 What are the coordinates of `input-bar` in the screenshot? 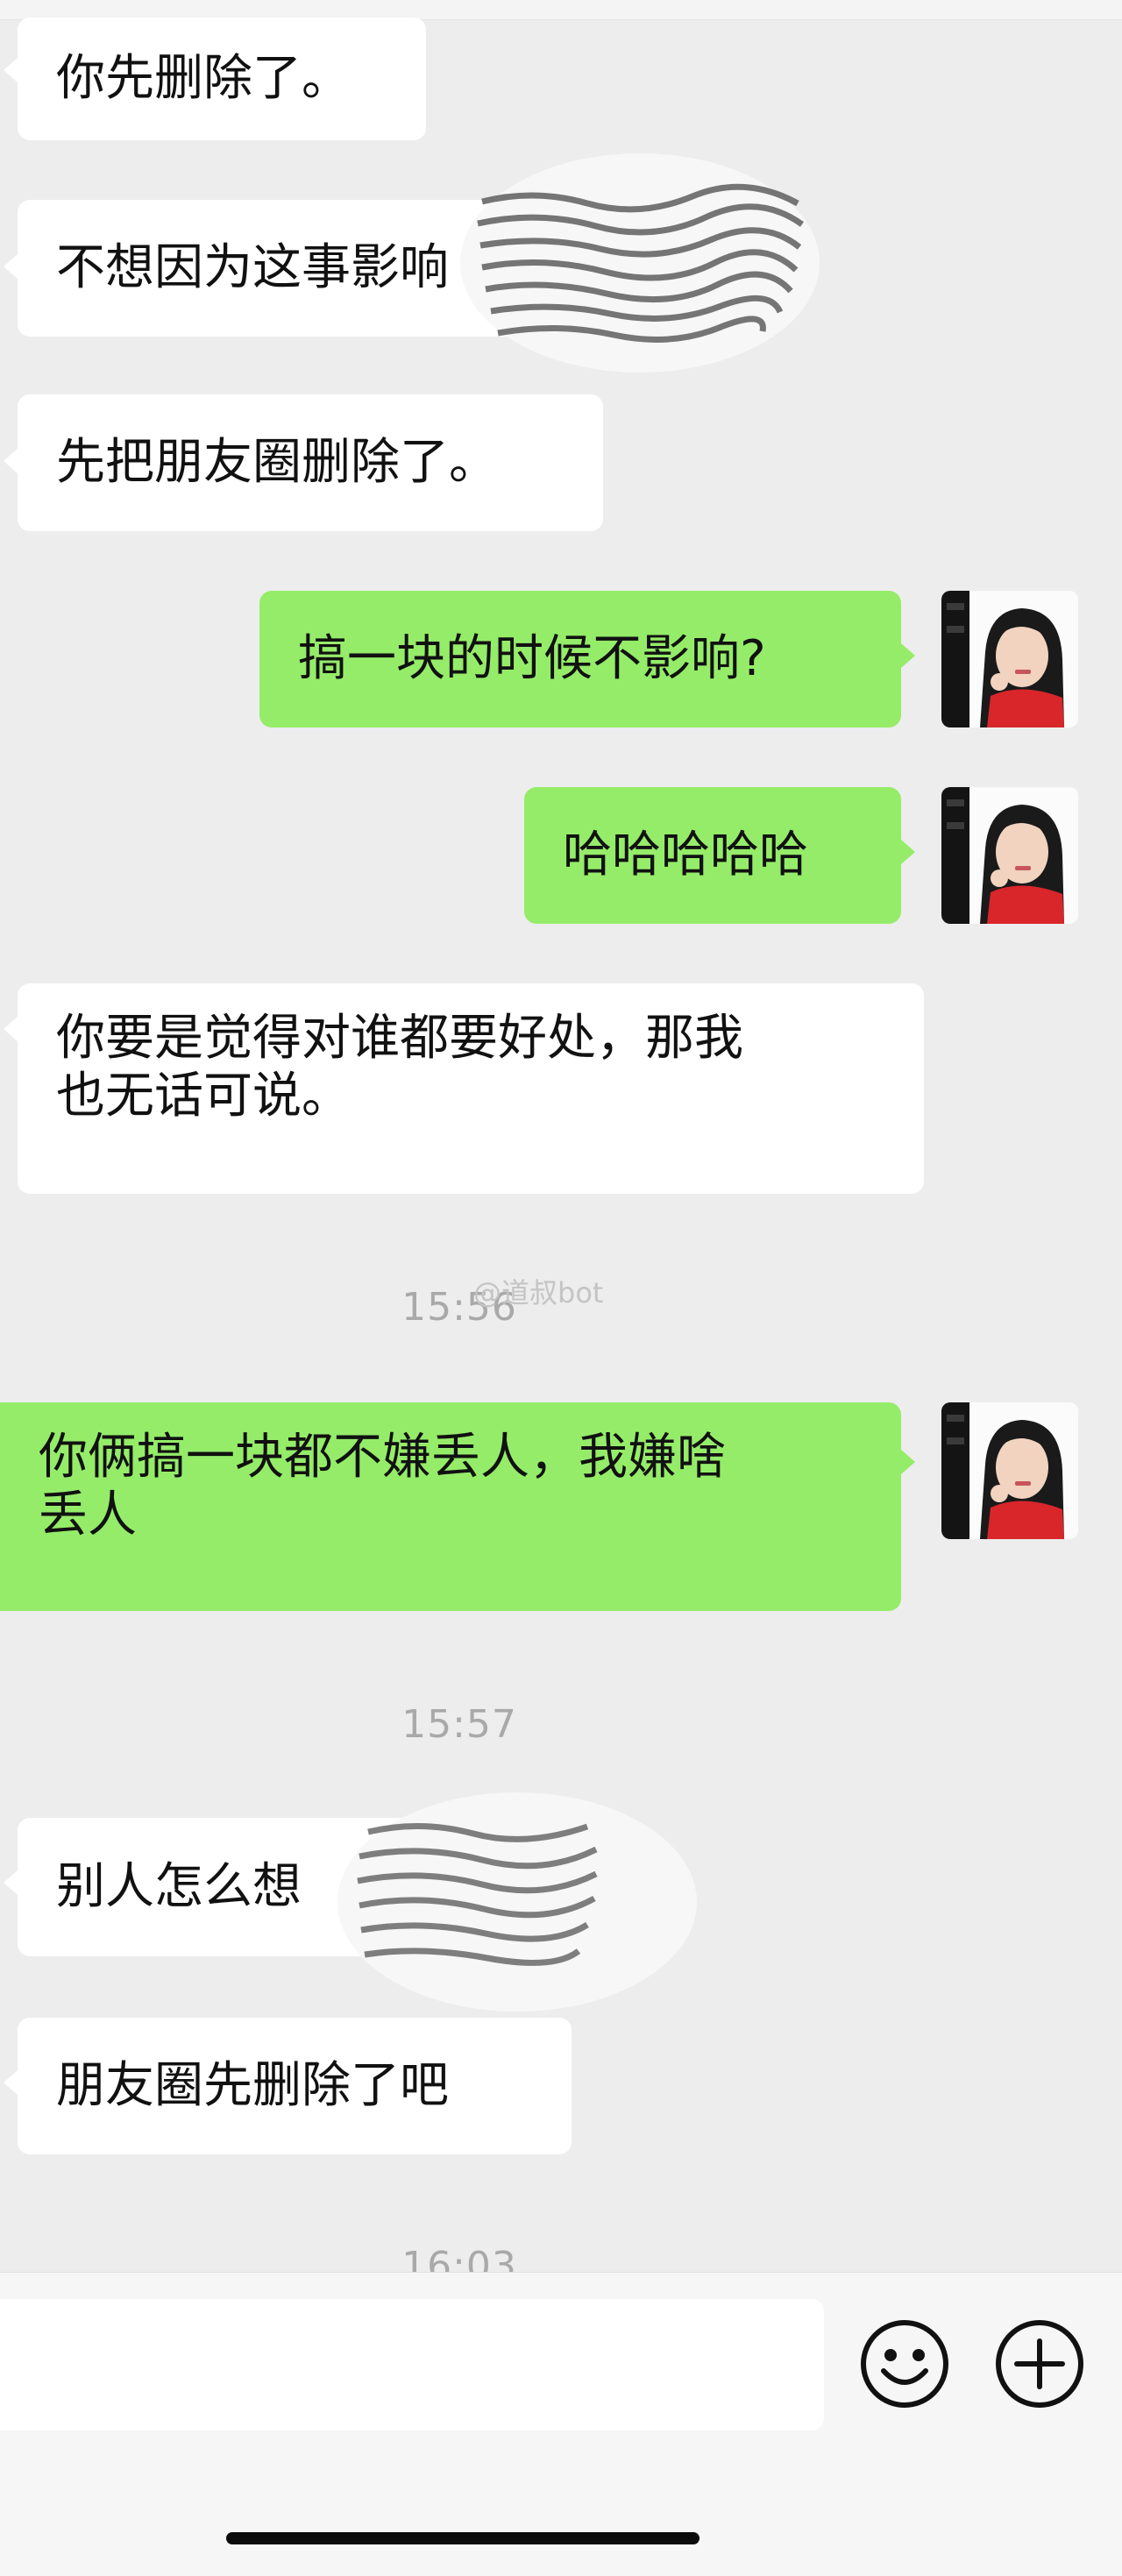 It's located at (561, 2424).